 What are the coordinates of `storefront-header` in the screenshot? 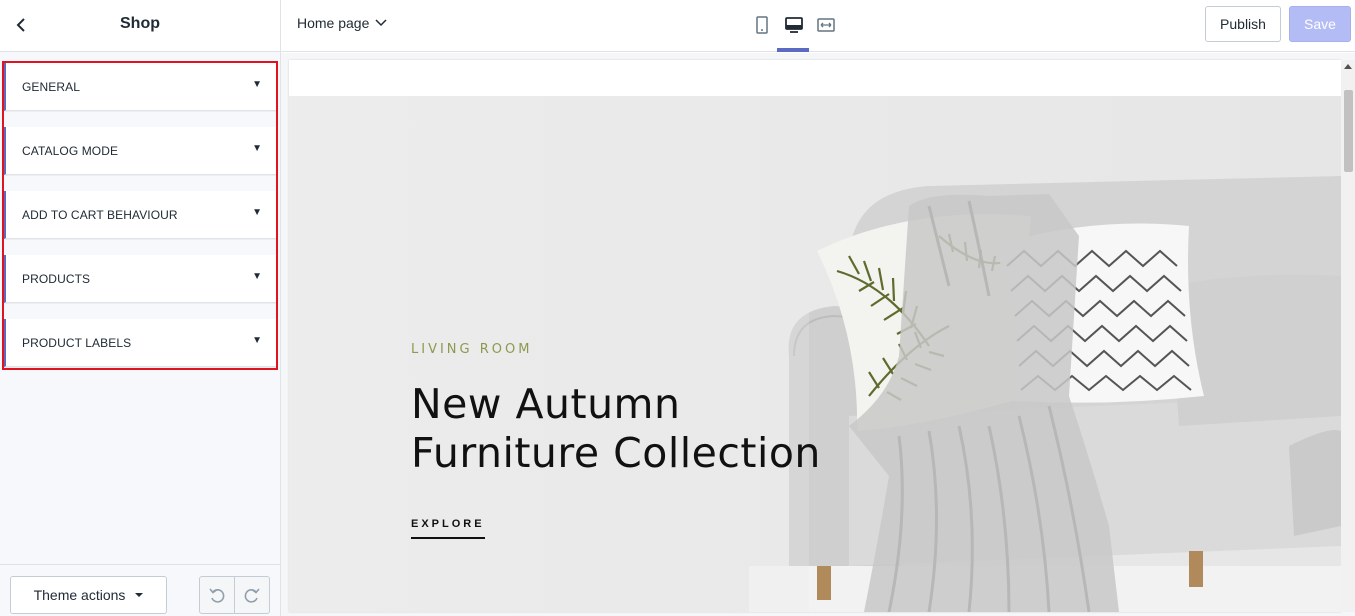 It's located at (815, 78).